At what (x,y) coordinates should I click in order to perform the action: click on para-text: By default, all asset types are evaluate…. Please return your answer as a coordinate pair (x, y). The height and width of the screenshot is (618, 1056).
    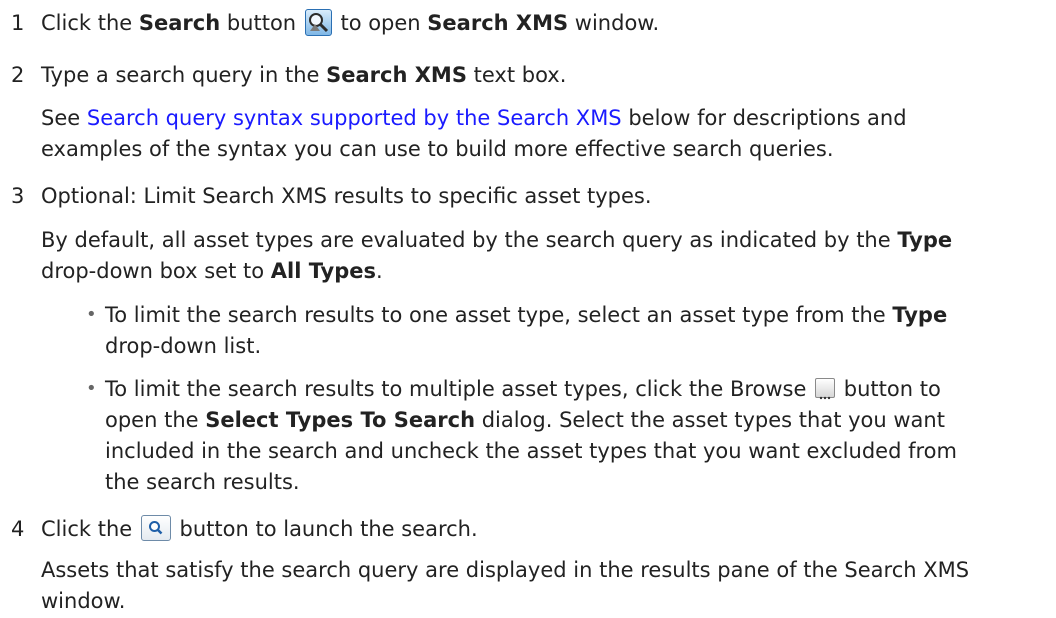
    Looking at the image, I should click on (469, 240).